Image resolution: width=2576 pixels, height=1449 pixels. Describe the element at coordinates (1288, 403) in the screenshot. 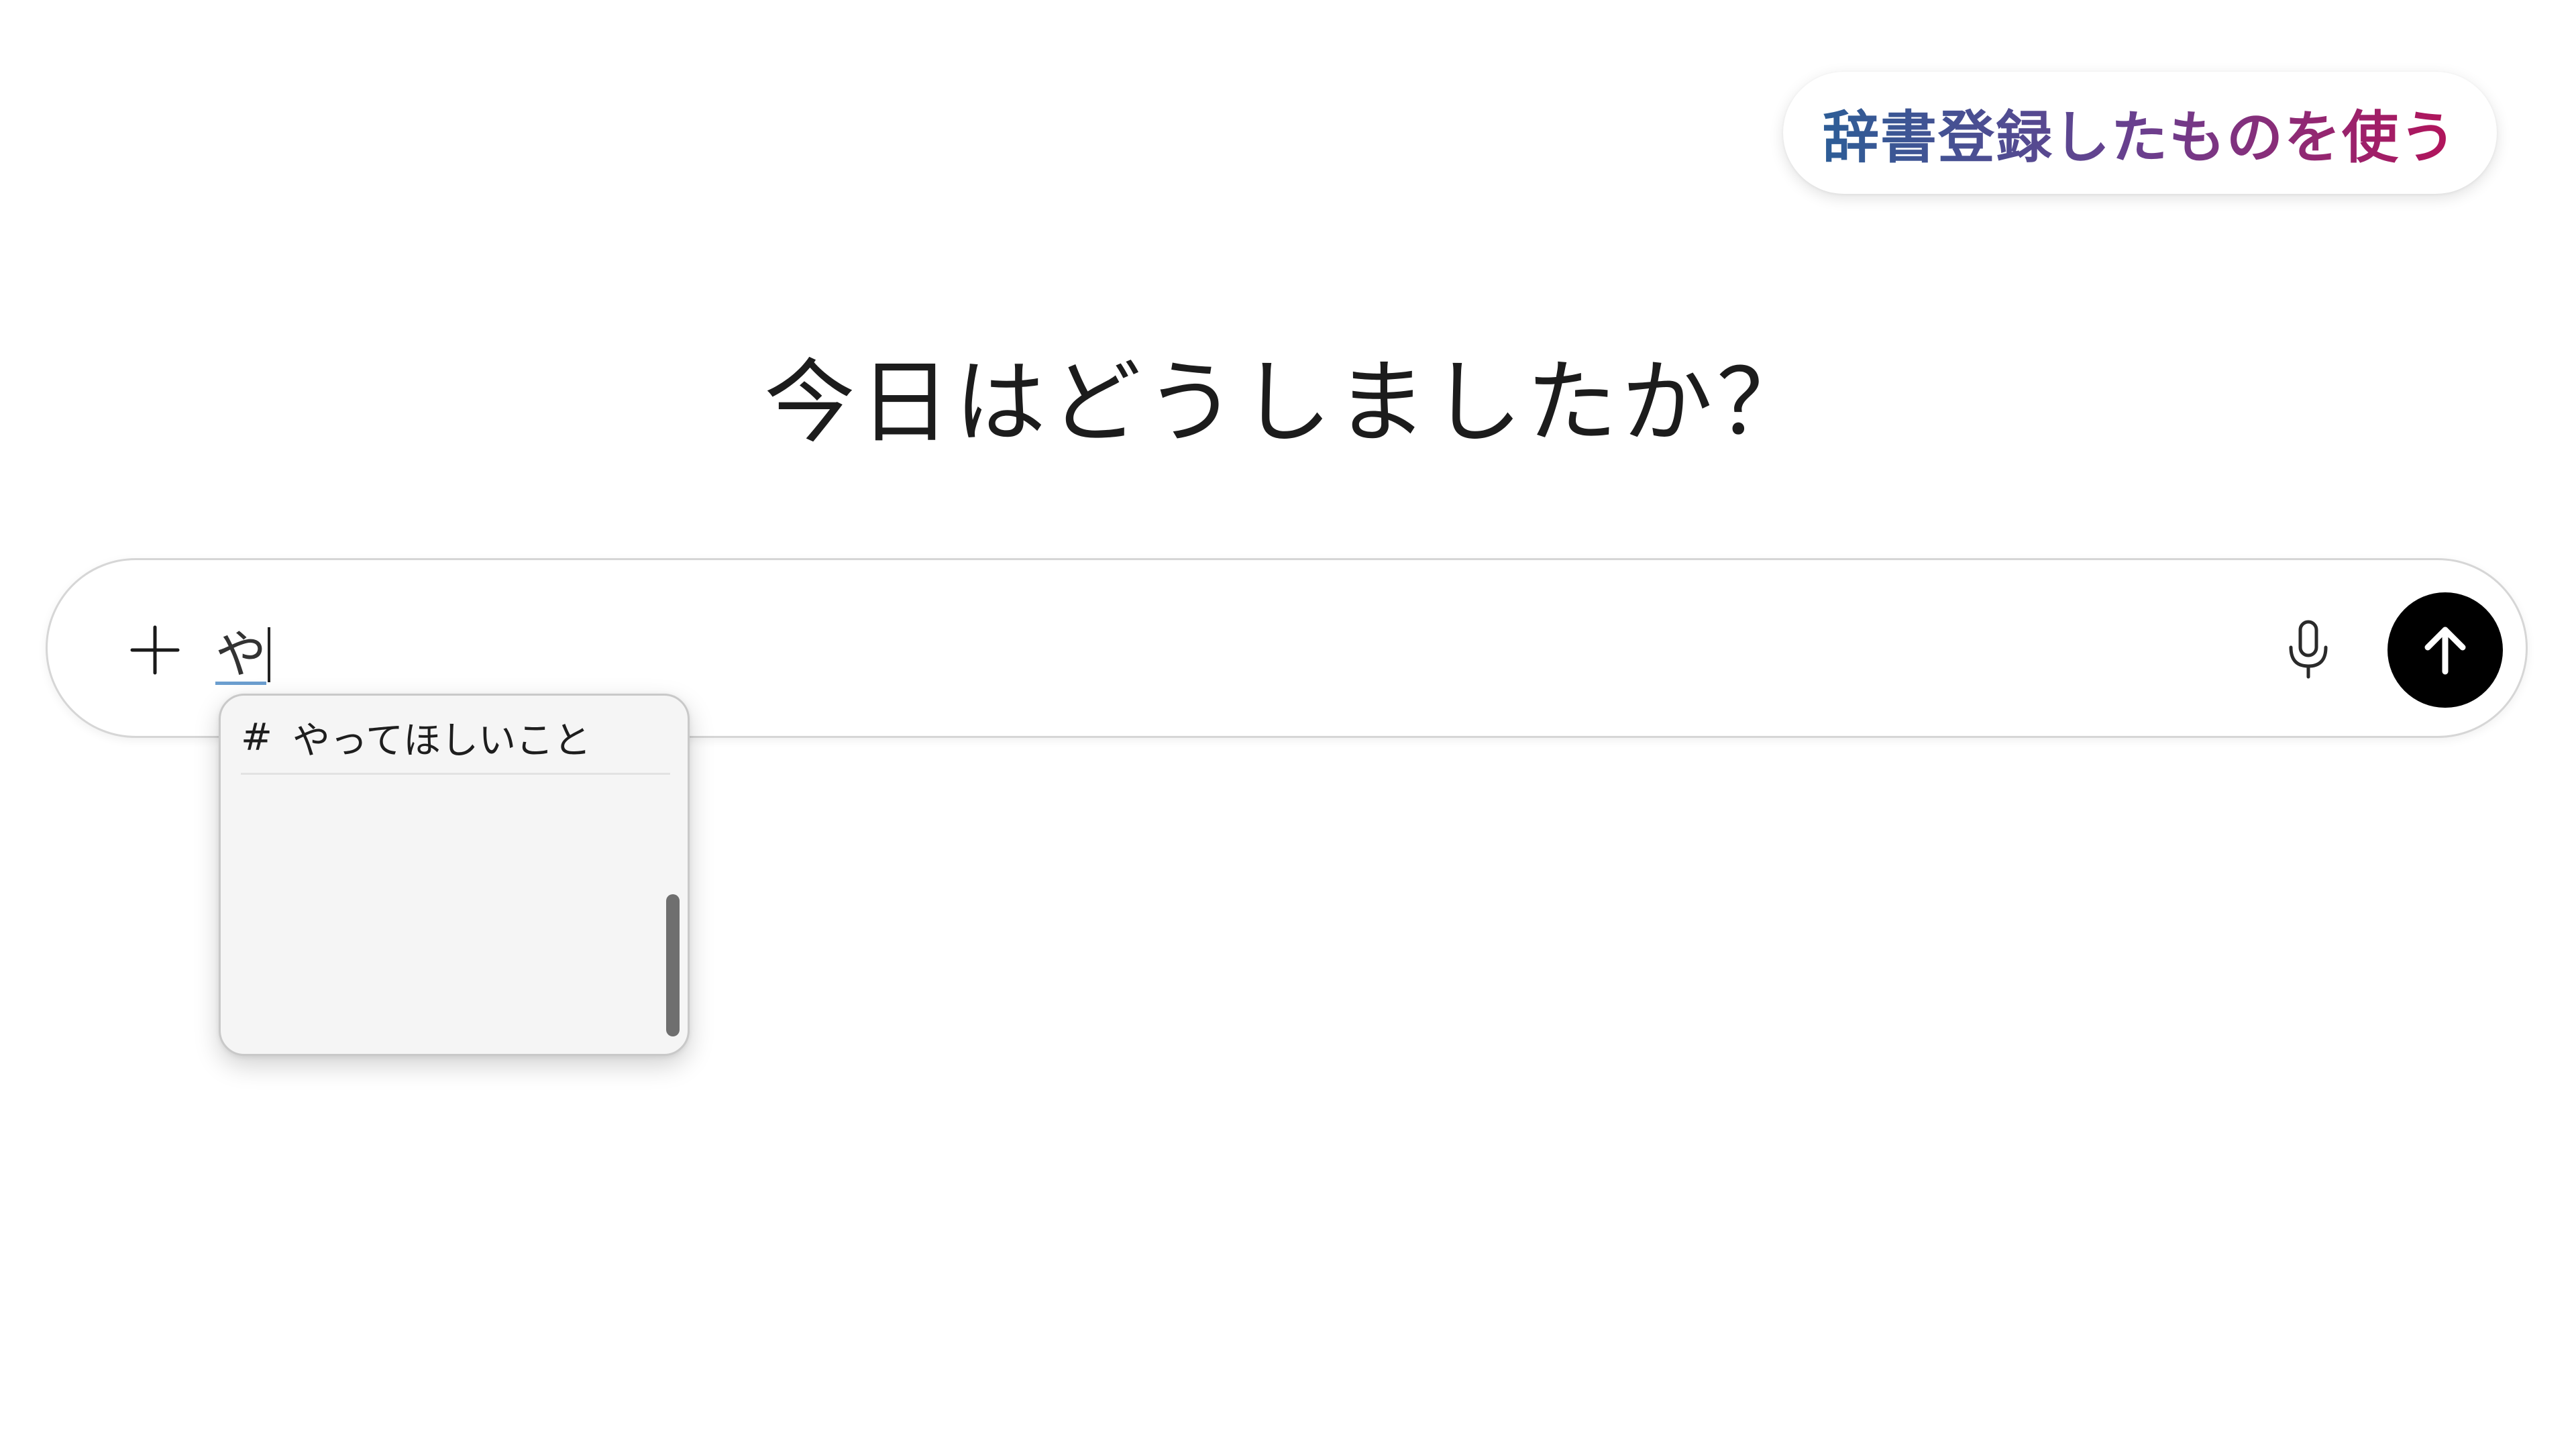

I see `page-title: 今日はどうしましたか？` at that location.